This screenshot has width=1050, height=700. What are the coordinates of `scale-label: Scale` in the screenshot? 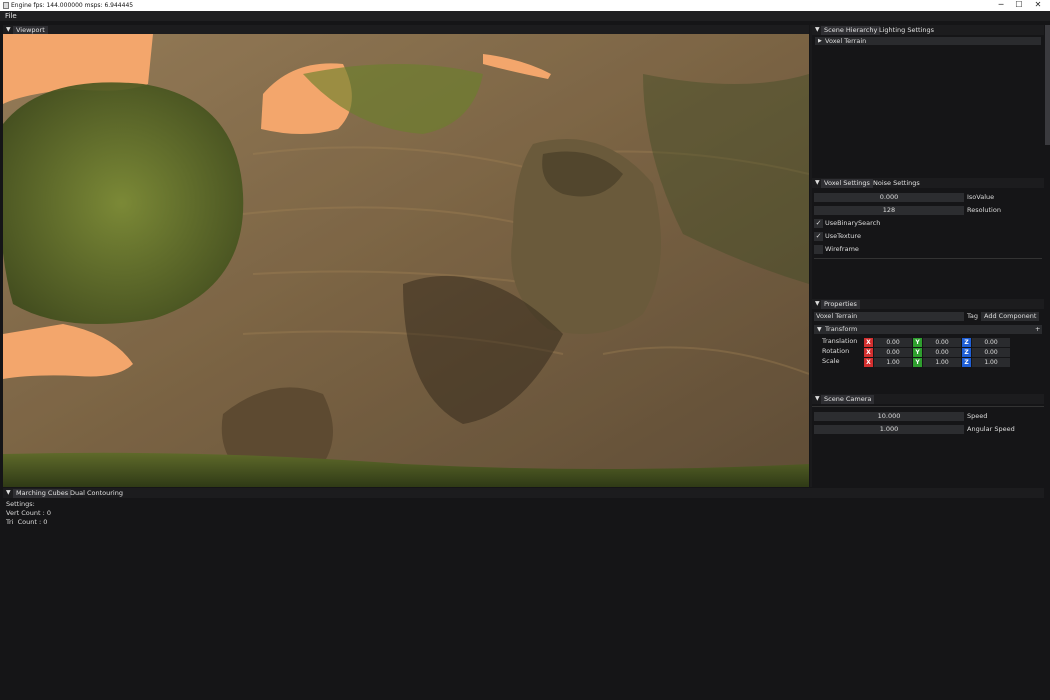 It's located at (831, 361).